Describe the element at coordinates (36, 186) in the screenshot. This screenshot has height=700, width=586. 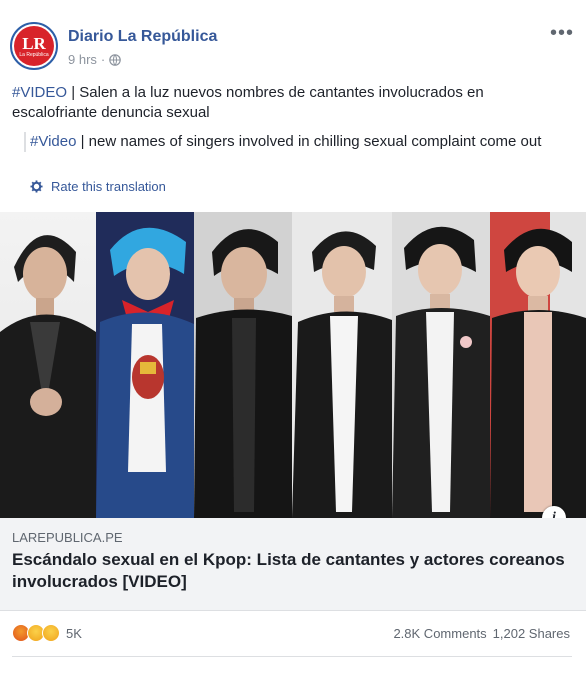
I see `gear-icon` at that location.